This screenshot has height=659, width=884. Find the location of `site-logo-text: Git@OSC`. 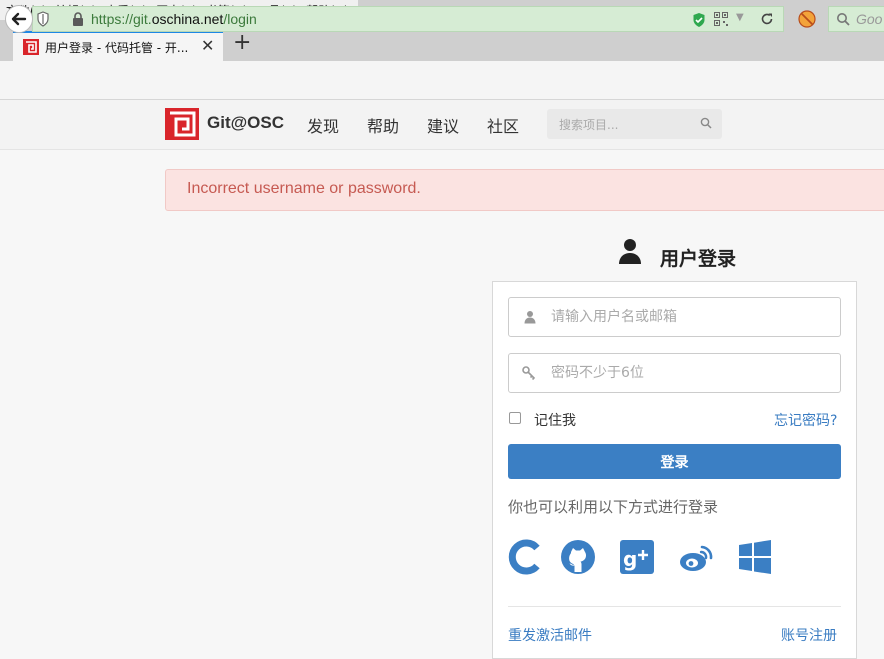

site-logo-text: Git@OSC is located at coordinates (245, 123).